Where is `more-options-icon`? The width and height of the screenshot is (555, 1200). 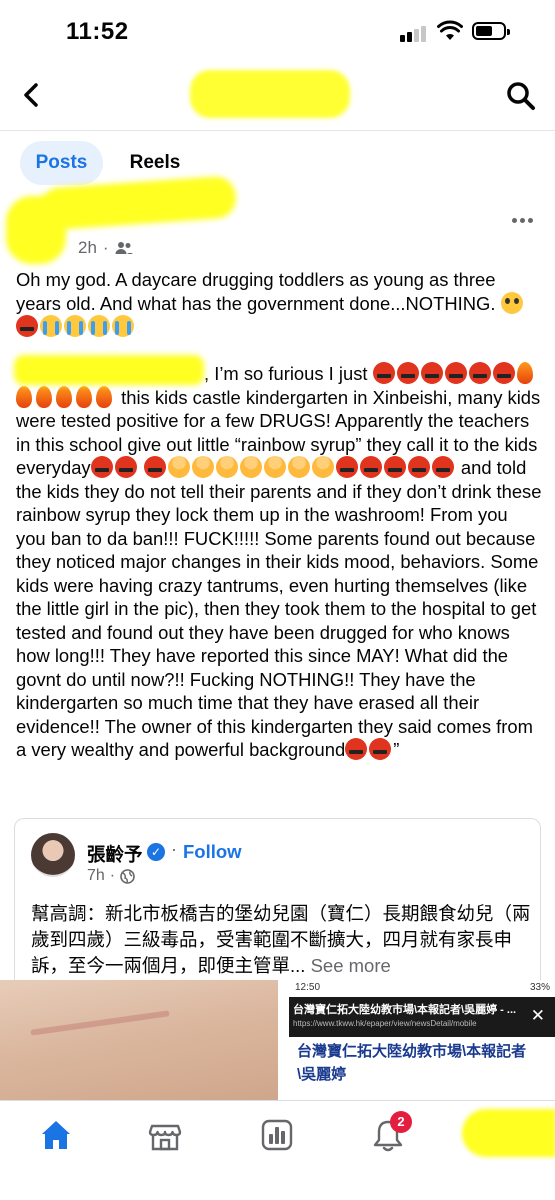 more-options-icon is located at coordinates (526, 220).